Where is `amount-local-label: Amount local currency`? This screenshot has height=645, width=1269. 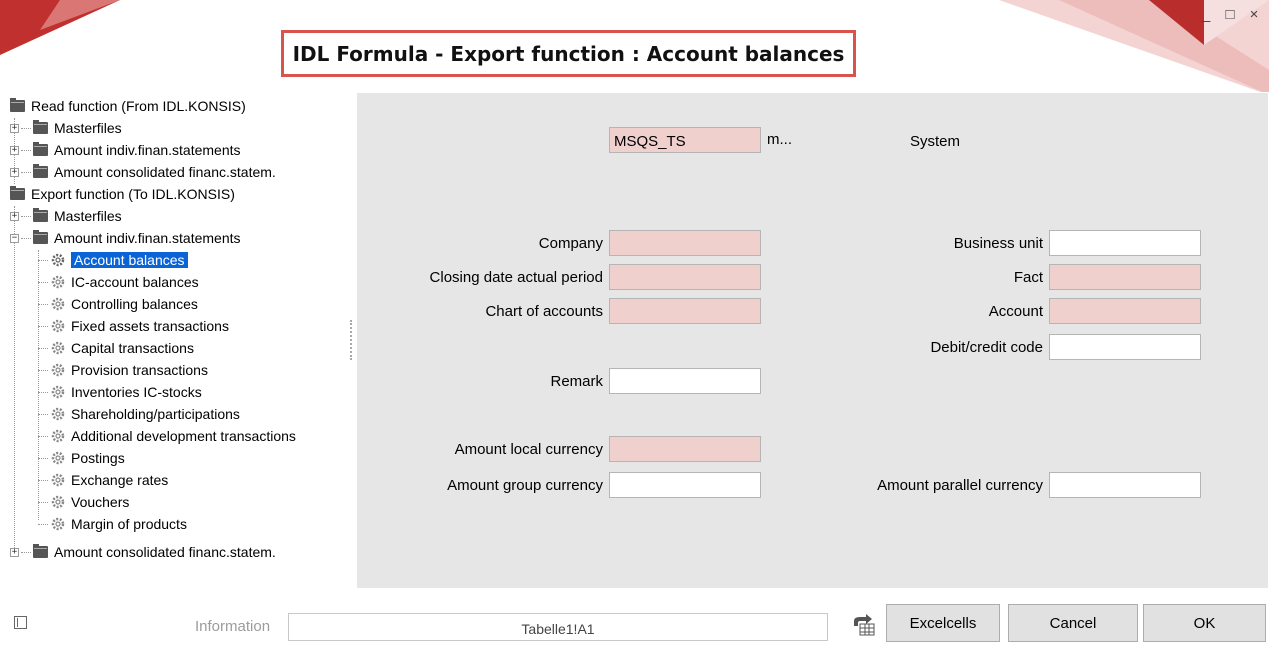
amount-local-label: Amount local currency is located at coordinates (528, 449).